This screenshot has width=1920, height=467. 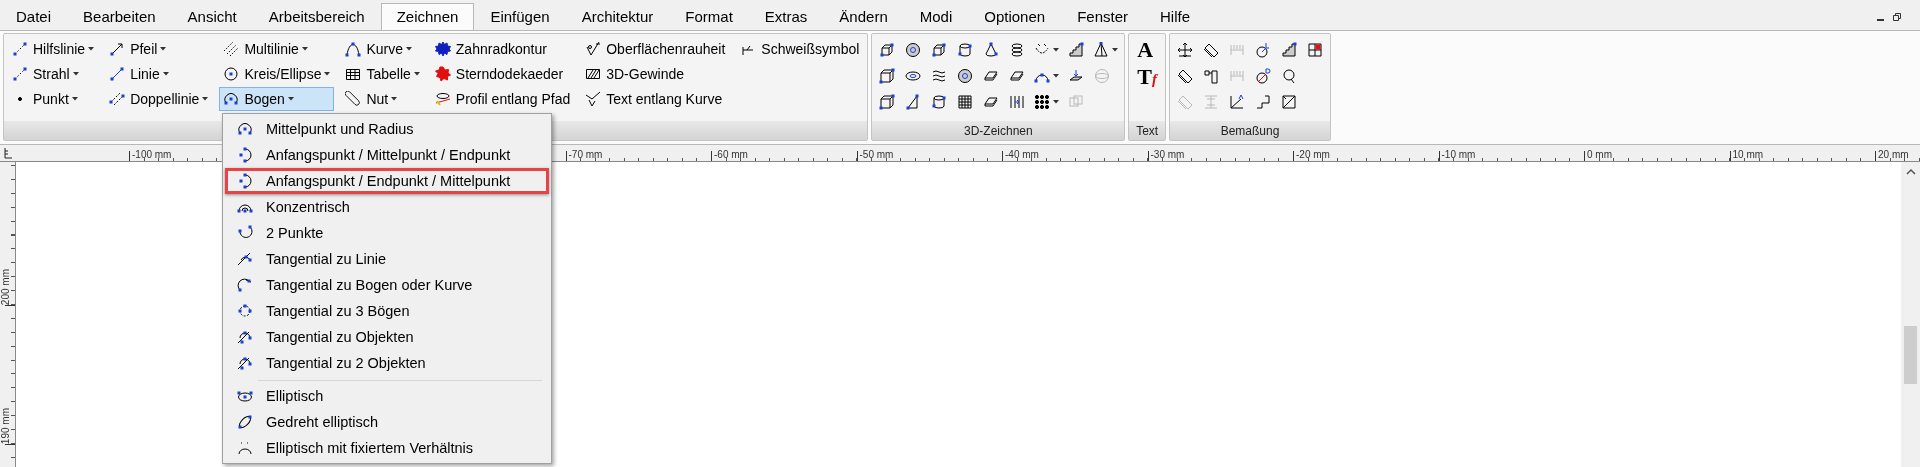 What do you see at coordinates (1076, 76) in the screenshot?
I see `extrude-icon` at bounding box center [1076, 76].